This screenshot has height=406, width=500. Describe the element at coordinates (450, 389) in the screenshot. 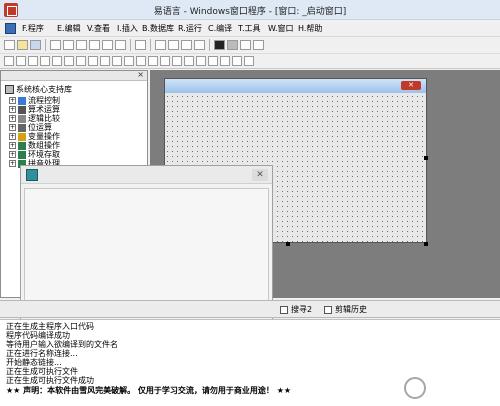

I see `watermark-logo` at that location.